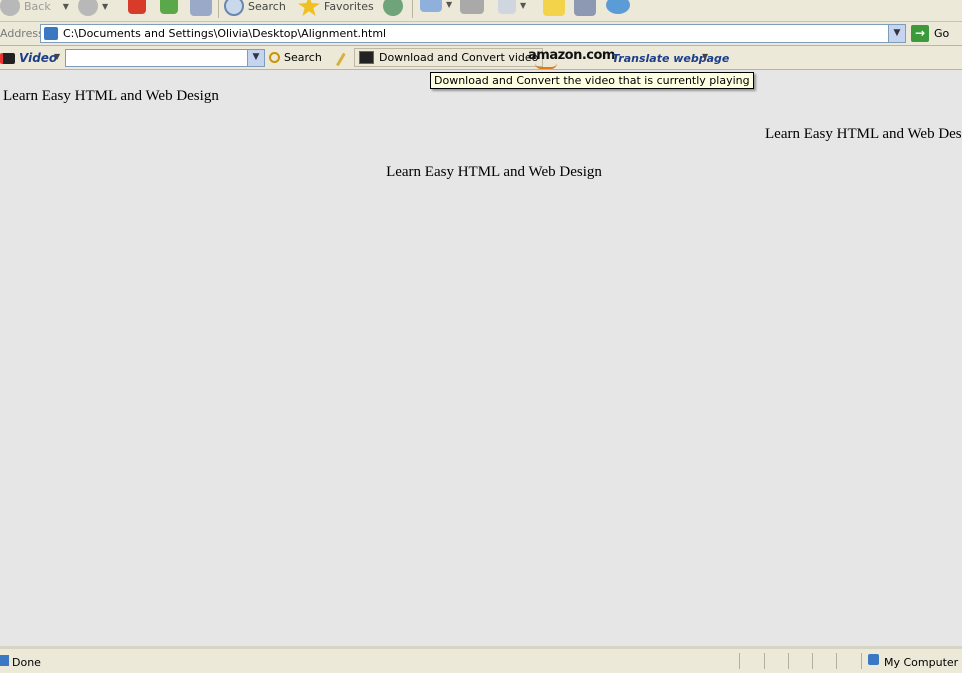 This screenshot has width=962, height=673. What do you see at coordinates (309, 8) in the screenshot?
I see `star-icon` at bounding box center [309, 8].